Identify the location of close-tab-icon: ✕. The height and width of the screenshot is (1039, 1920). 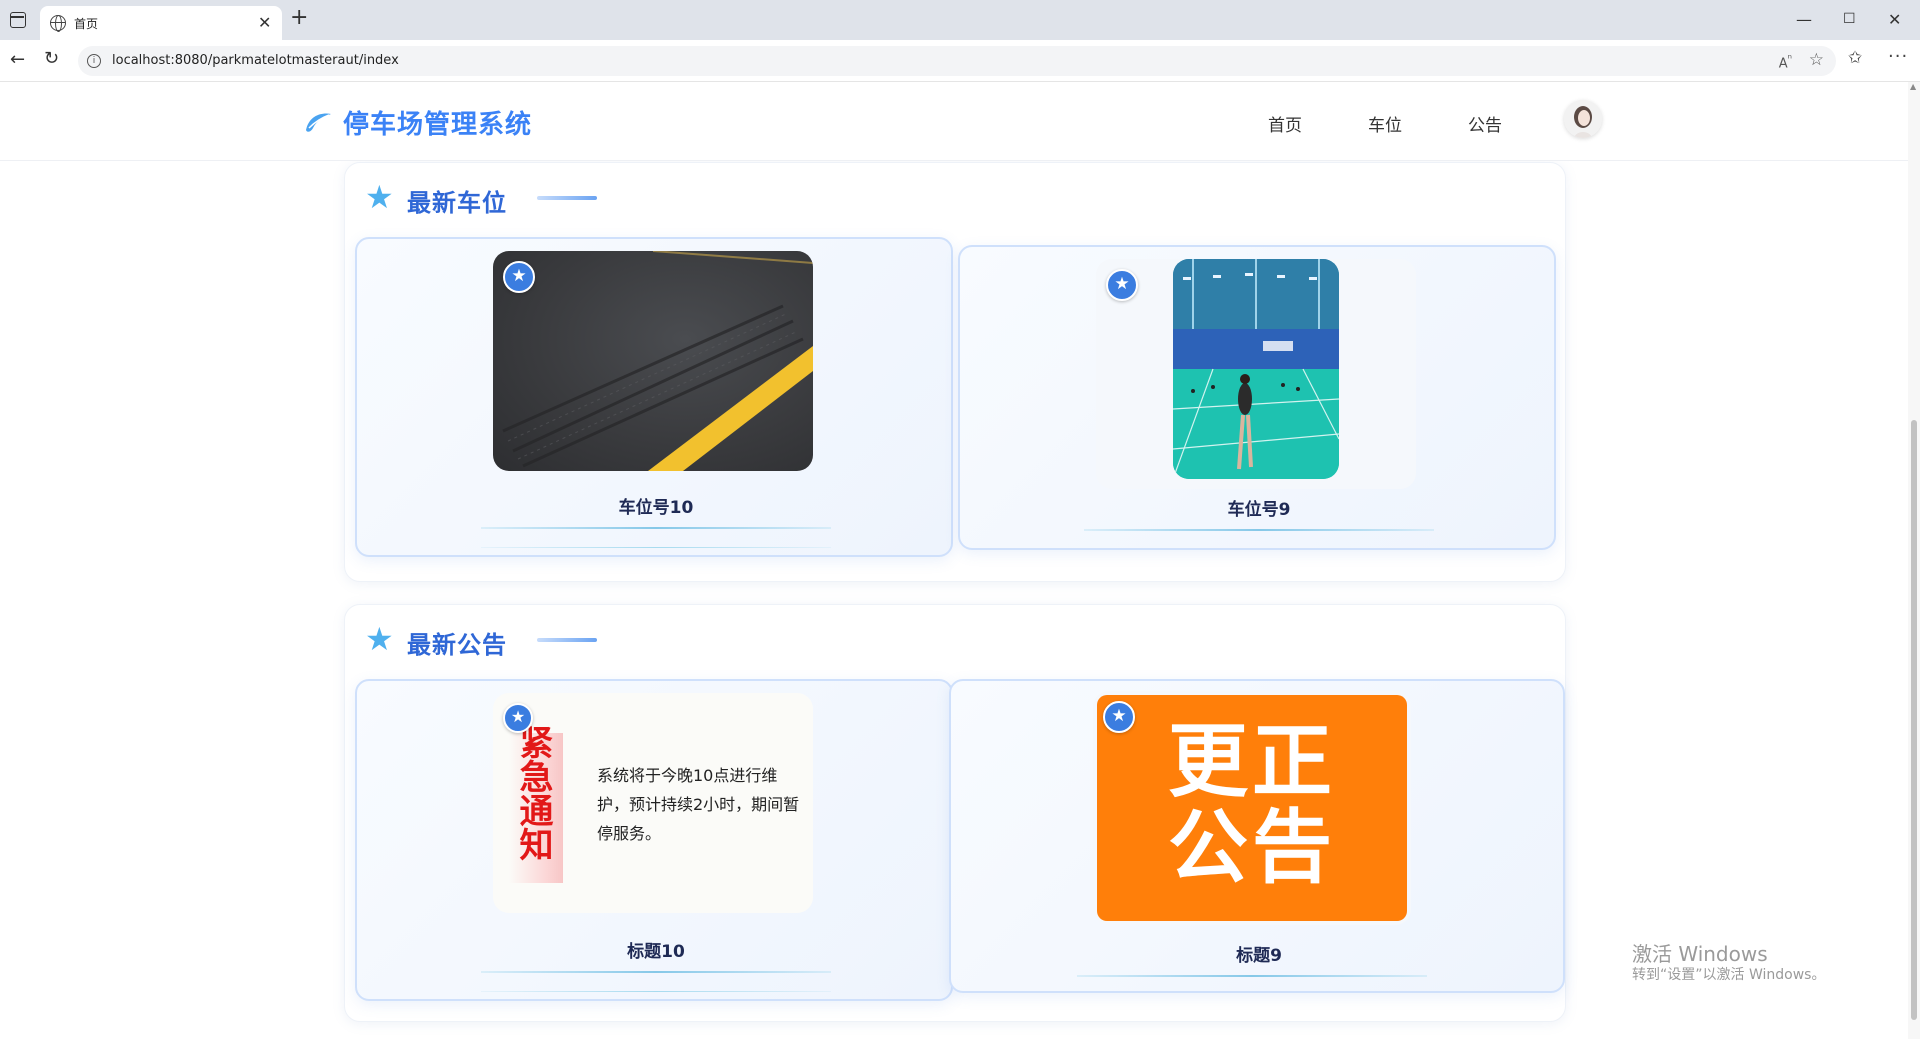
(264, 22).